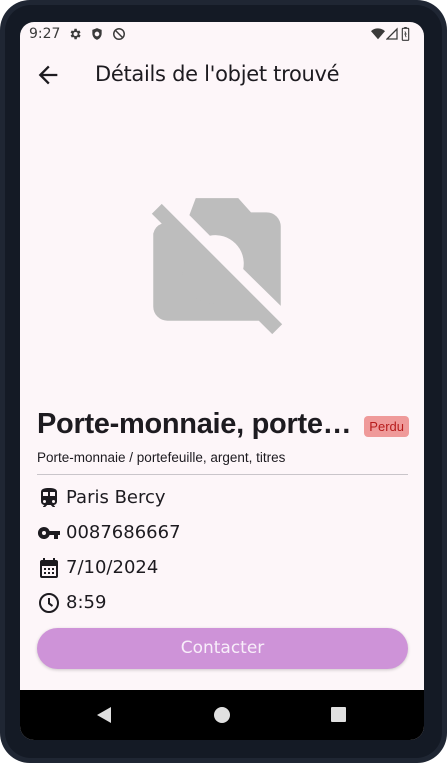 The width and height of the screenshot is (447, 763). Describe the element at coordinates (223, 568) in the screenshot. I see `info-row-date: 7/10/2024` at that location.